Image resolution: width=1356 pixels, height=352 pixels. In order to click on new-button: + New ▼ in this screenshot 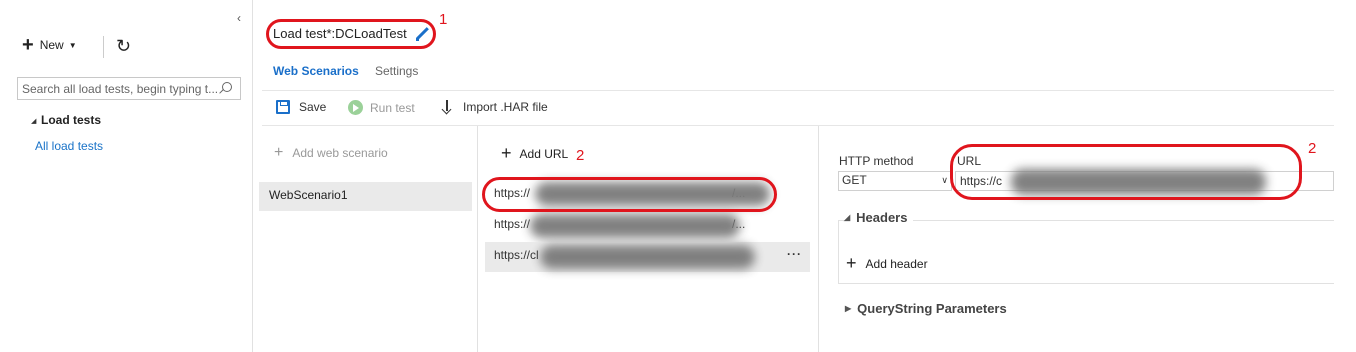, I will do `click(49, 45)`.